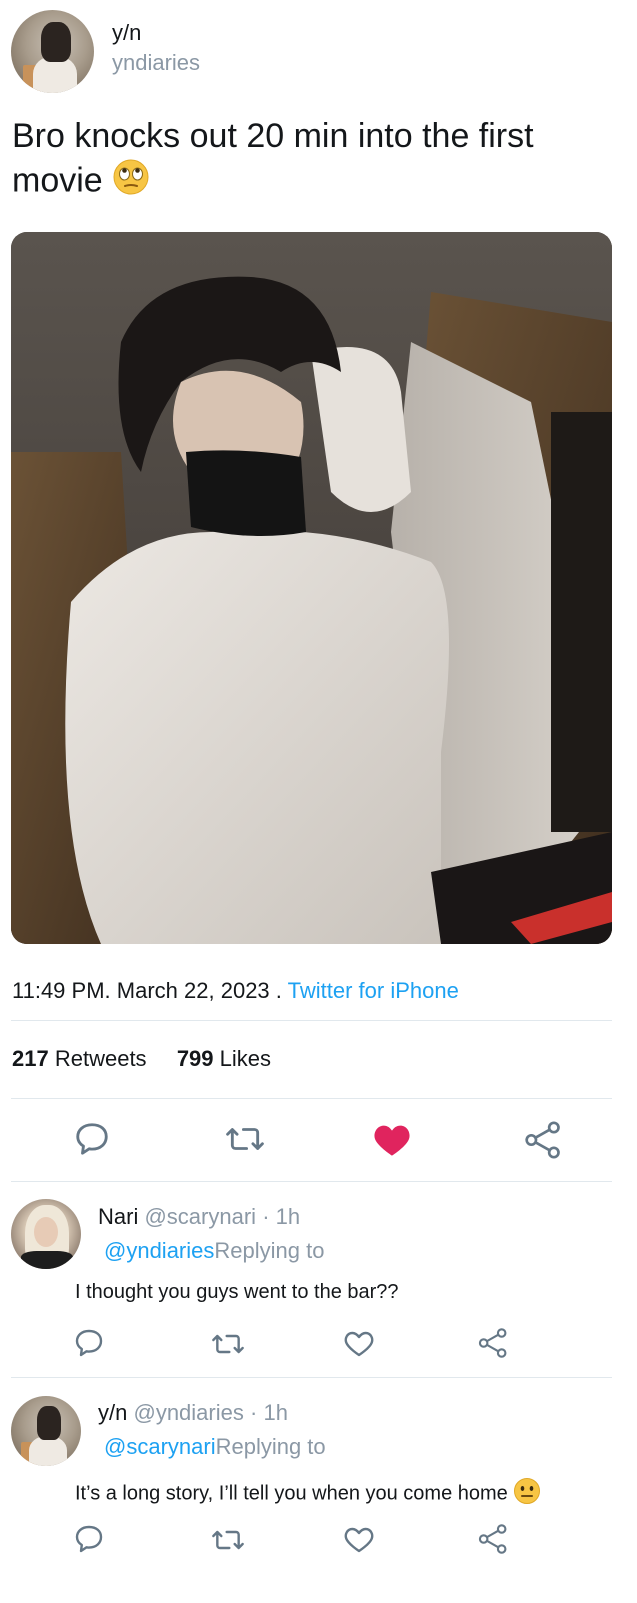 The height and width of the screenshot is (1603, 637). Describe the element at coordinates (224, 1058) in the screenshot. I see `likes-stat: 799 Likes` at that location.